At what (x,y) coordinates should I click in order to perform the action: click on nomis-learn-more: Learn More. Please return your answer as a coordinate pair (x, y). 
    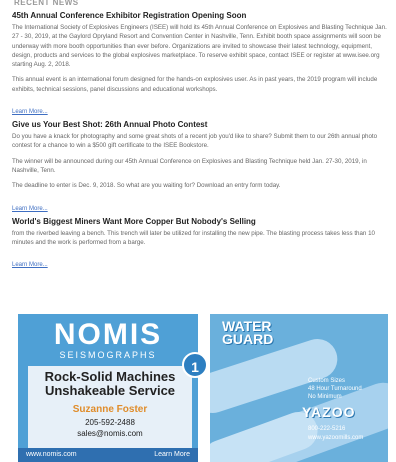
    Looking at the image, I should click on (172, 455).